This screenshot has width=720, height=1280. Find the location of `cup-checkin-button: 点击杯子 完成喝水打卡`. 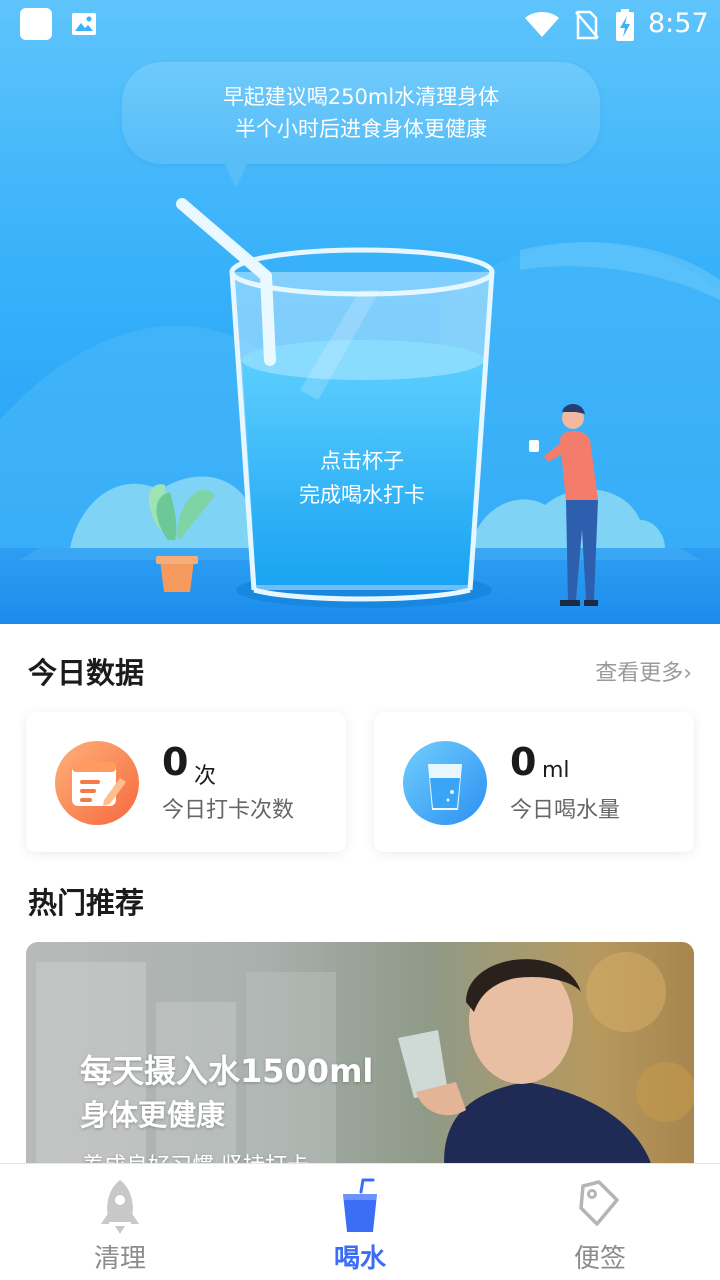

cup-checkin-button: 点击杯子 完成喝水打卡 is located at coordinates (362, 478).